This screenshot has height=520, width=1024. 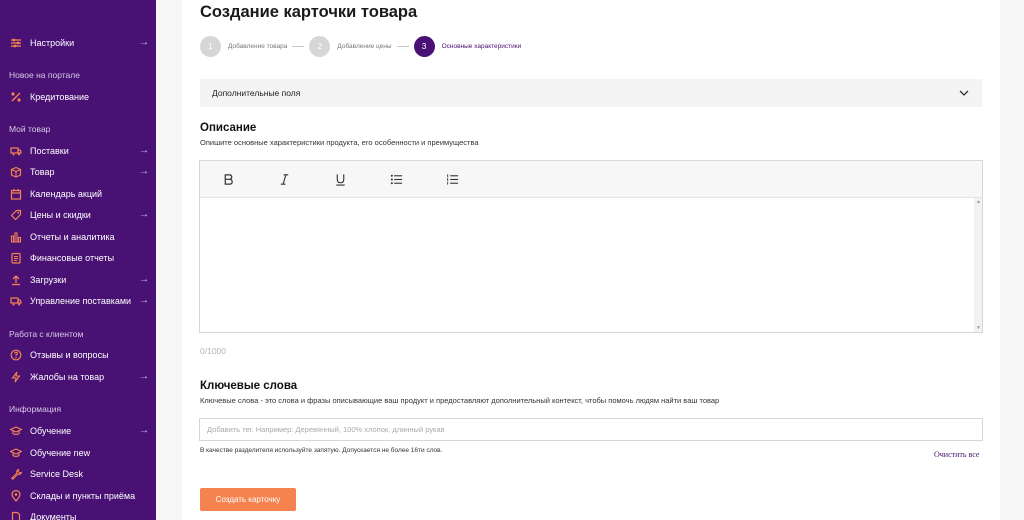 I want to click on page-title: Создание карточки товара, so click(x=309, y=12).